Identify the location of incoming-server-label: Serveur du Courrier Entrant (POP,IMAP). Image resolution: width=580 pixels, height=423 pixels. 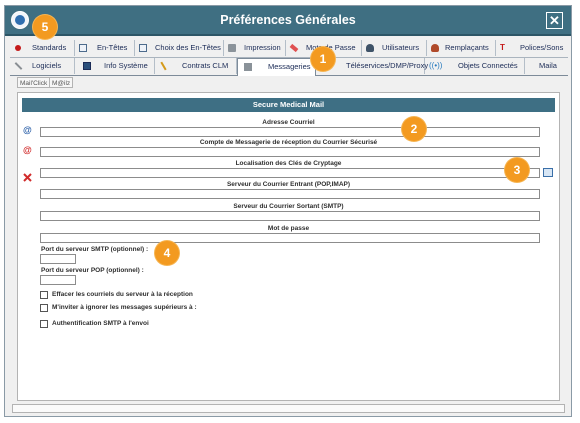
(288, 184).